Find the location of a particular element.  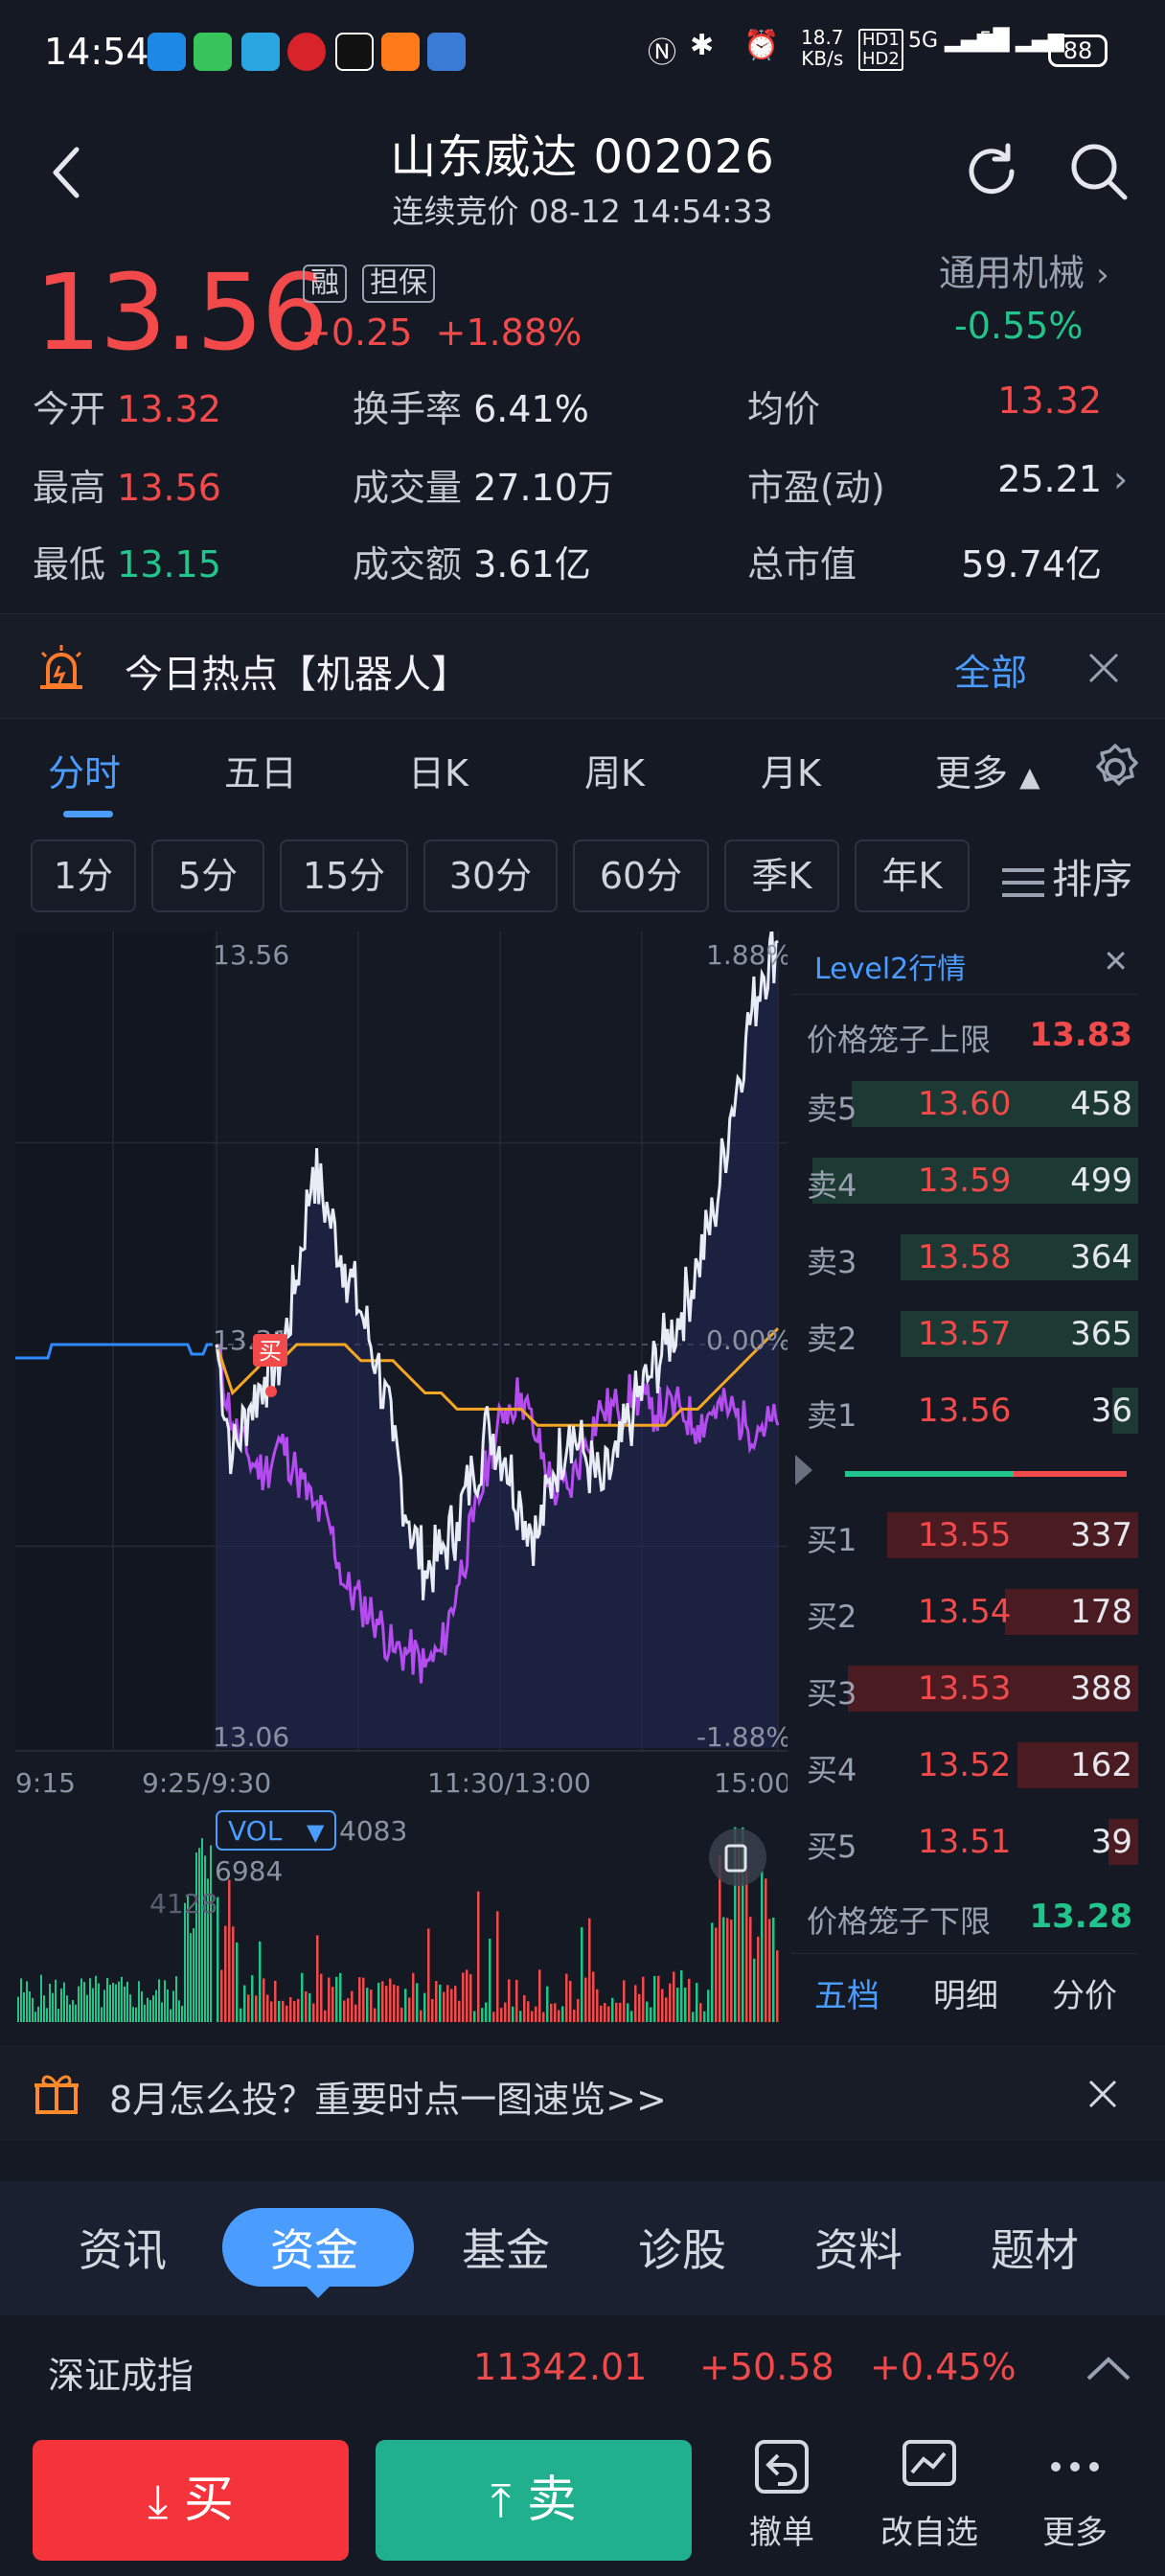

level2-close-icon: ✕ is located at coordinates (1116, 961).